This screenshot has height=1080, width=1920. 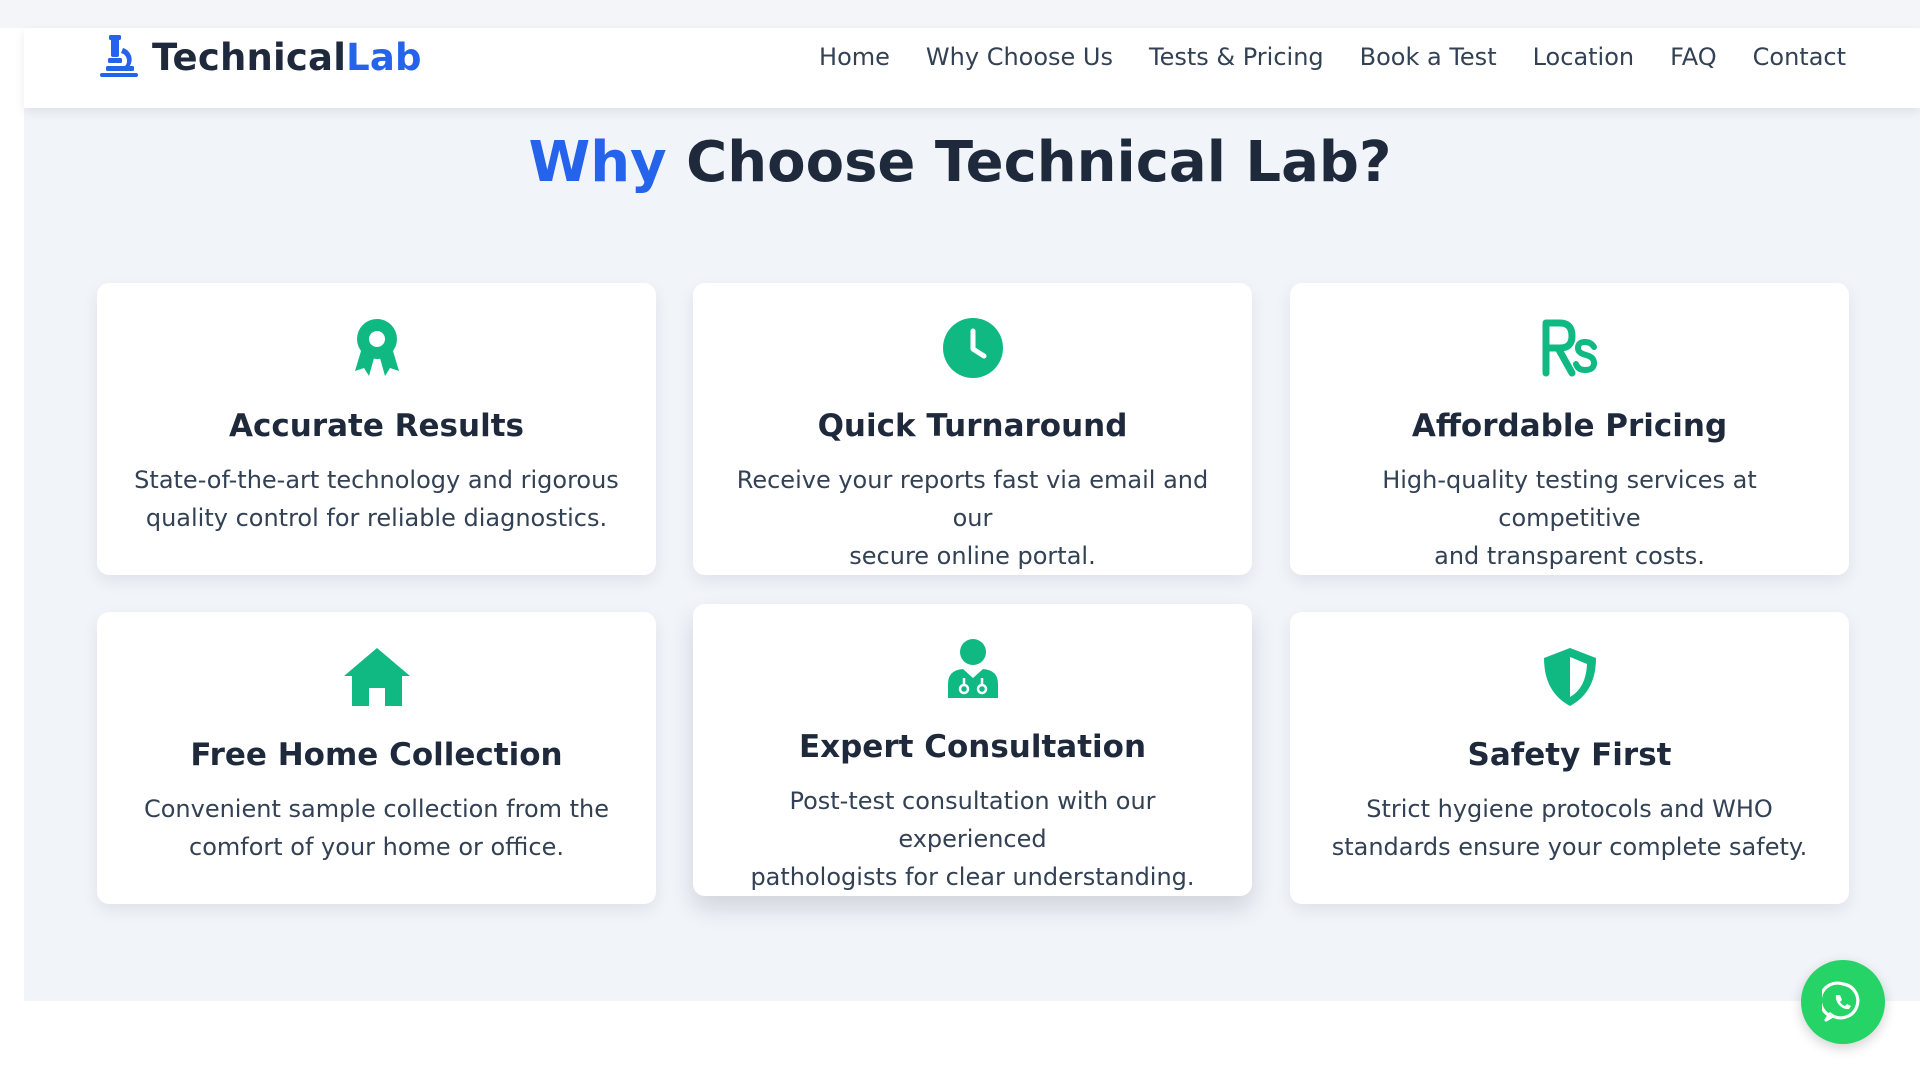 What do you see at coordinates (1569, 847) in the screenshot?
I see `feature-description-line2: standards ensure your complete safety.` at bounding box center [1569, 847].